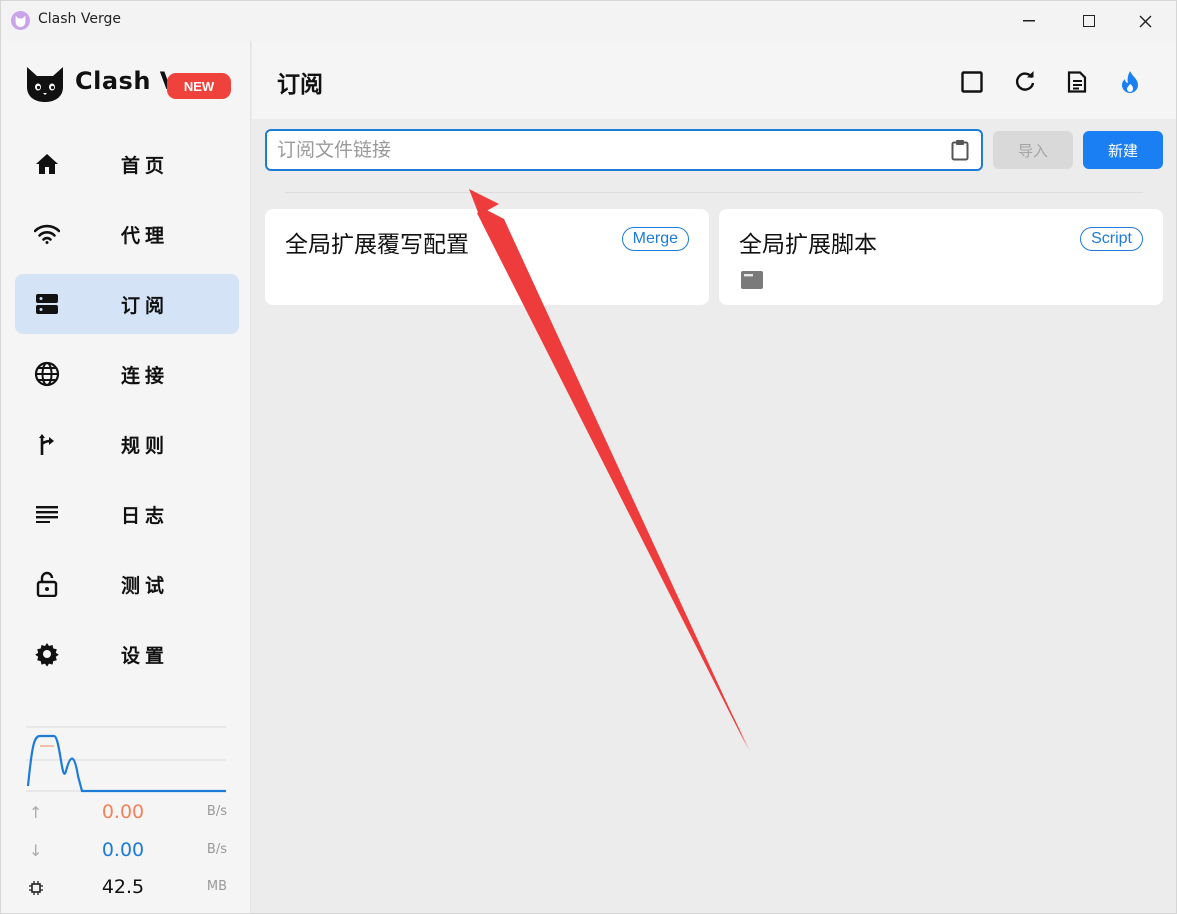  Describe the element at coordinates (602, 150) in the screenshot. I see `subscription-url-input` at that location.